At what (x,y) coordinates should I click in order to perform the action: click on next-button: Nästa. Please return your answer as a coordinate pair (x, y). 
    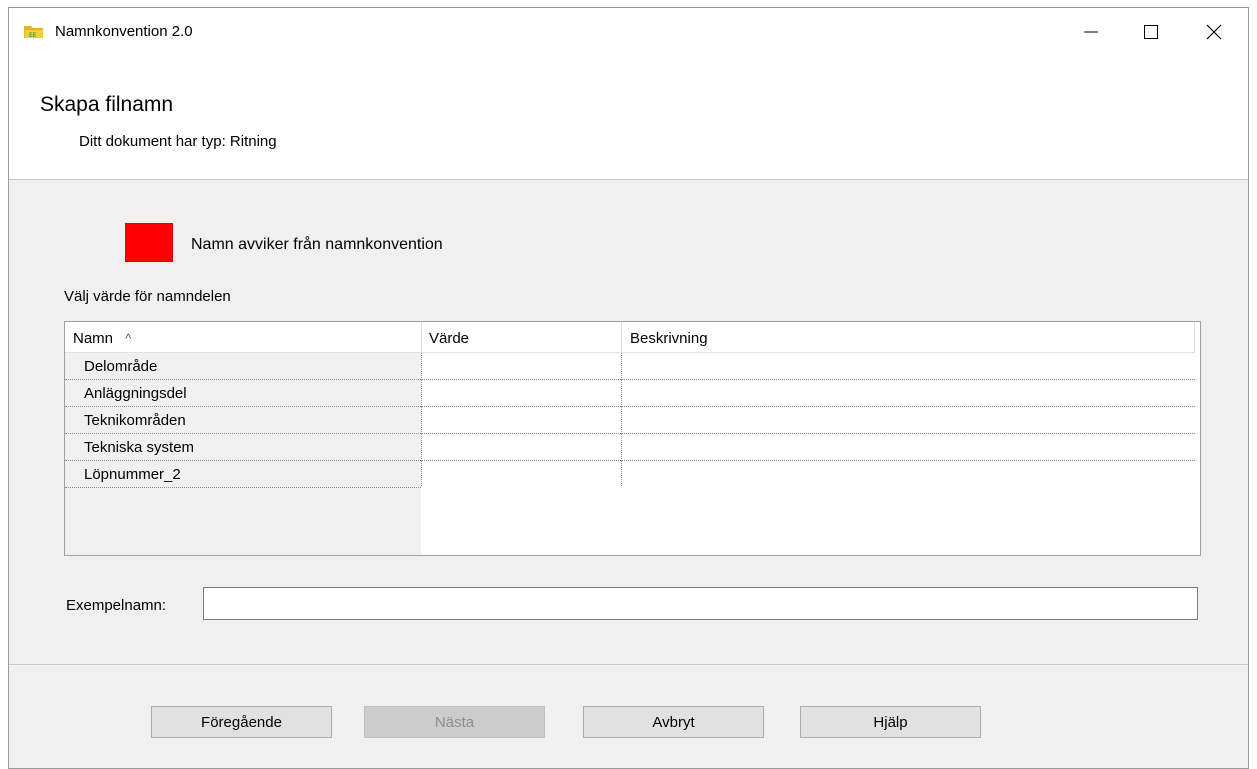
    Looking at the image, I should click on (454, 722).